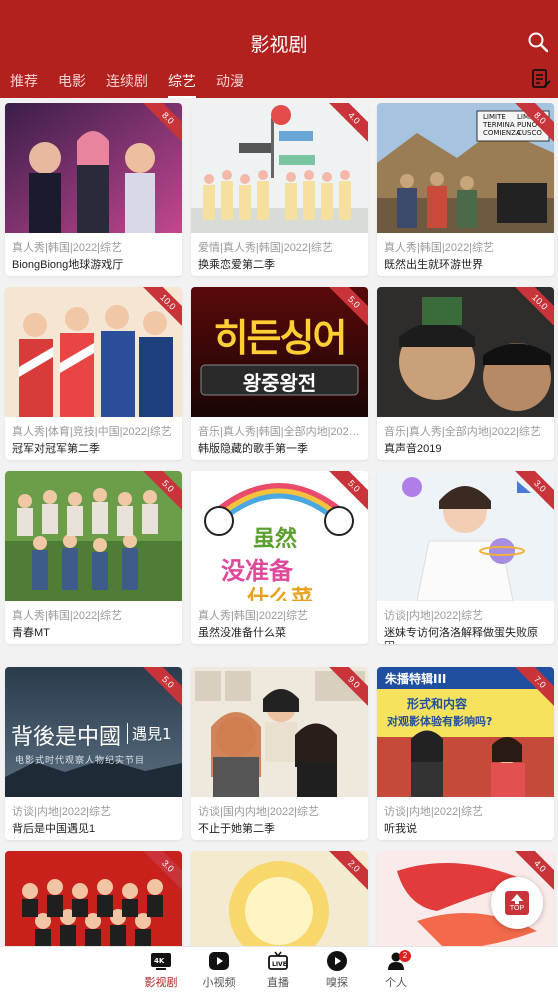 This screenshot has width=558, height=992. Describe the element at coordinates (93, 557) in the screenshot. I see `video-card: 5.0 真人秀|韩国|2022|综艺 青春MT` at that location.